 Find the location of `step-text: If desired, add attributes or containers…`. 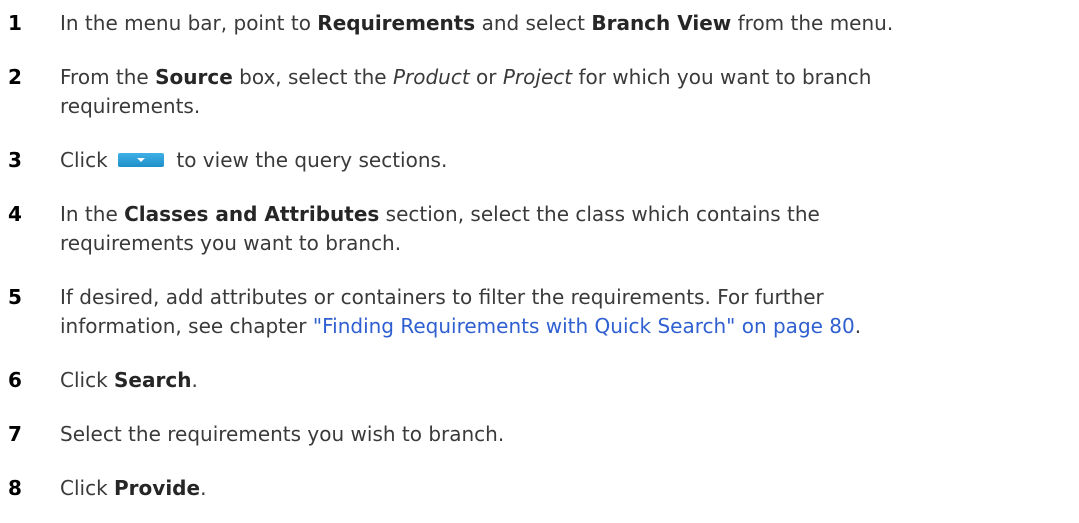

step-text: If desired, add attributes or containers… is located at coordinates (461, 311).